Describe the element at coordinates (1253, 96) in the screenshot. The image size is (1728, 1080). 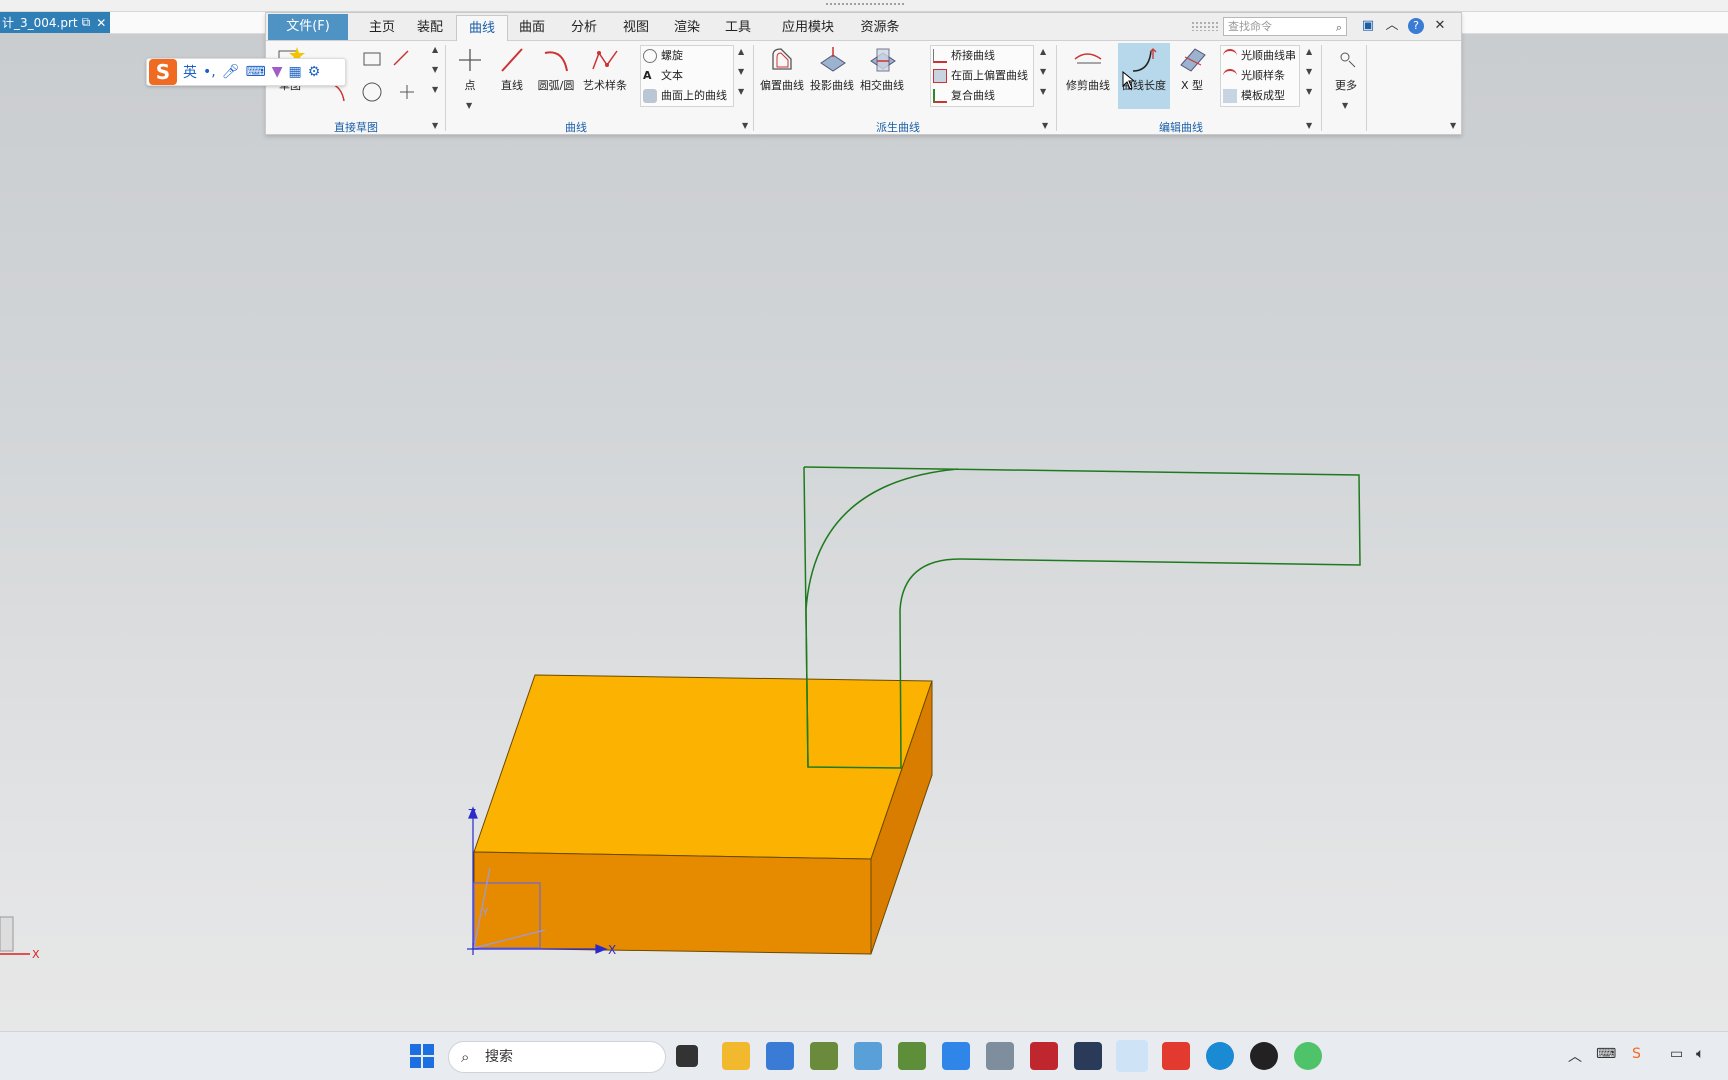
I see `shape-by-template-item: 模板成型` at that location.